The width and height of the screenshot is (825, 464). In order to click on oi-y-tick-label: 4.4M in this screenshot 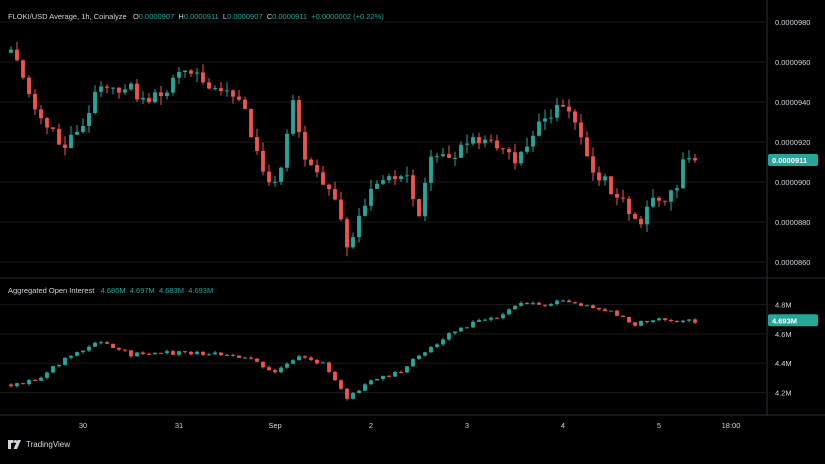, I will do `click(783, 363)`.